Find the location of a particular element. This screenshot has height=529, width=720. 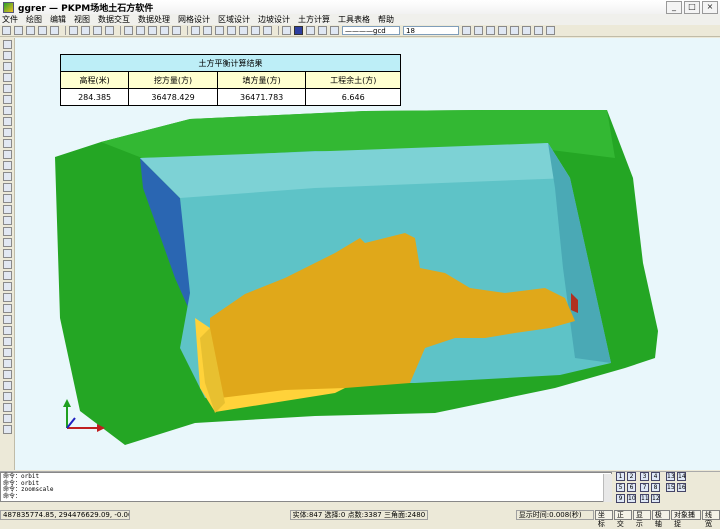

command-window: 命令：orbit 命令：orbit 命令：zoomscale 命令： is located at coordinates (306, 487).